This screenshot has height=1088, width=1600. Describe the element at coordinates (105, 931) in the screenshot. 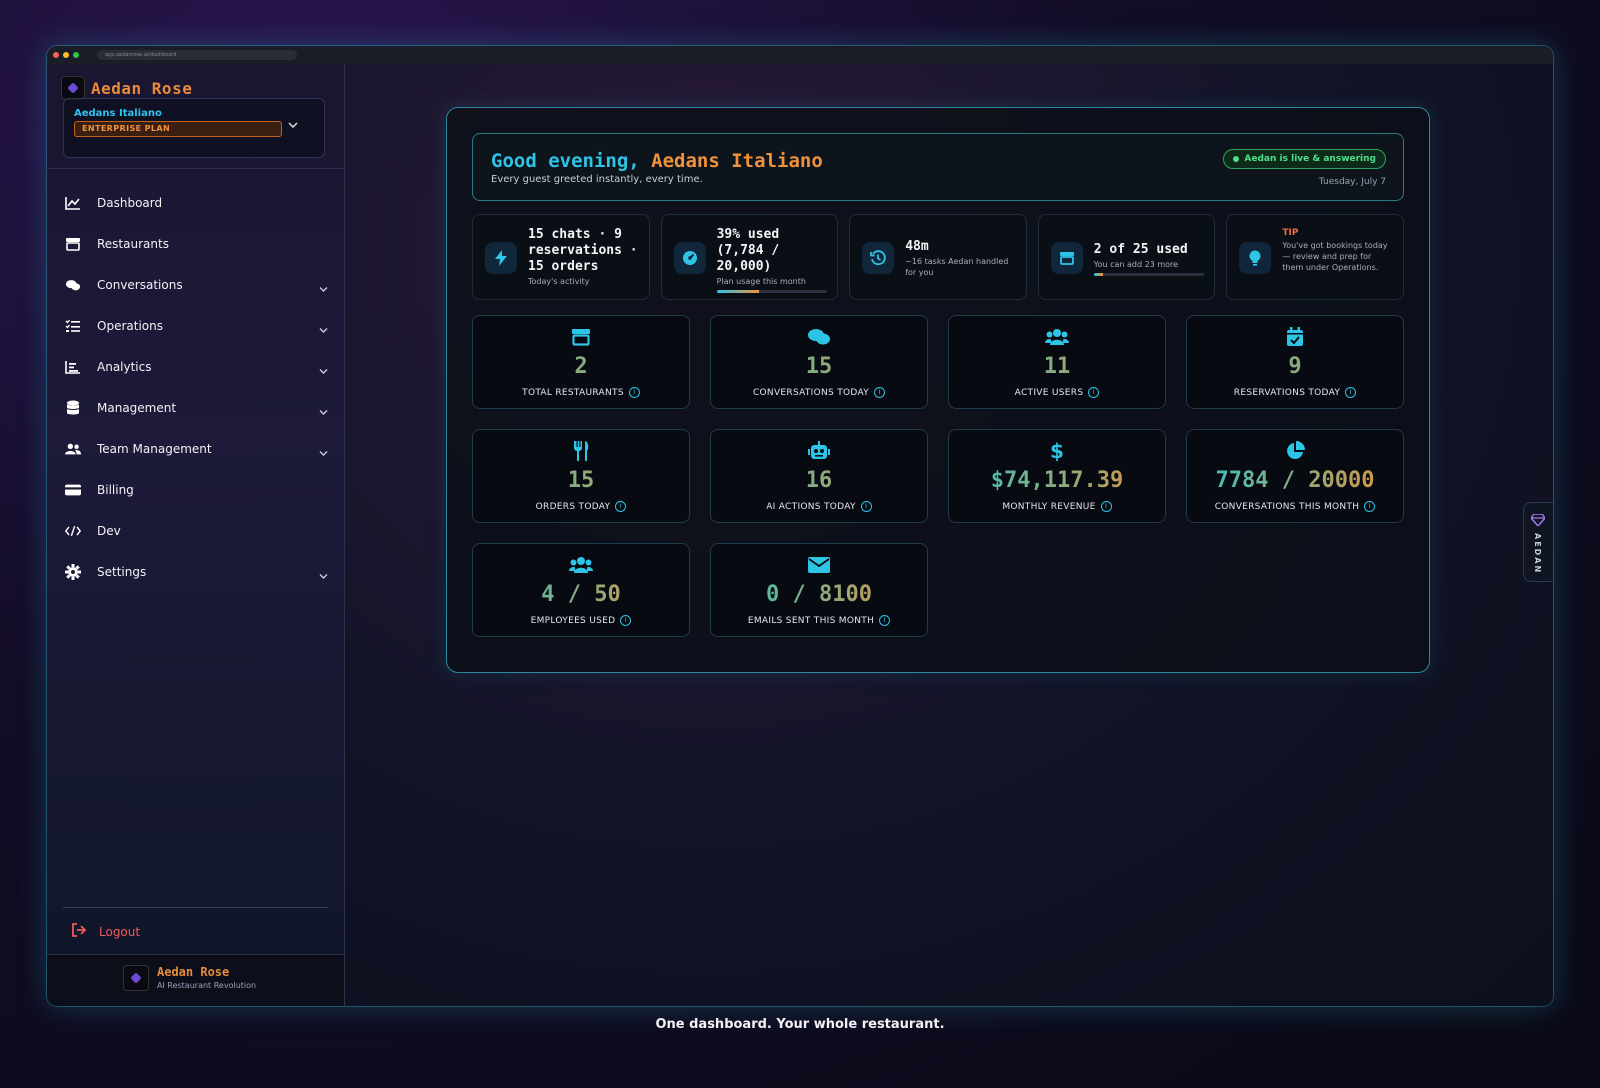

I see `logout-button: Logout` at that location.